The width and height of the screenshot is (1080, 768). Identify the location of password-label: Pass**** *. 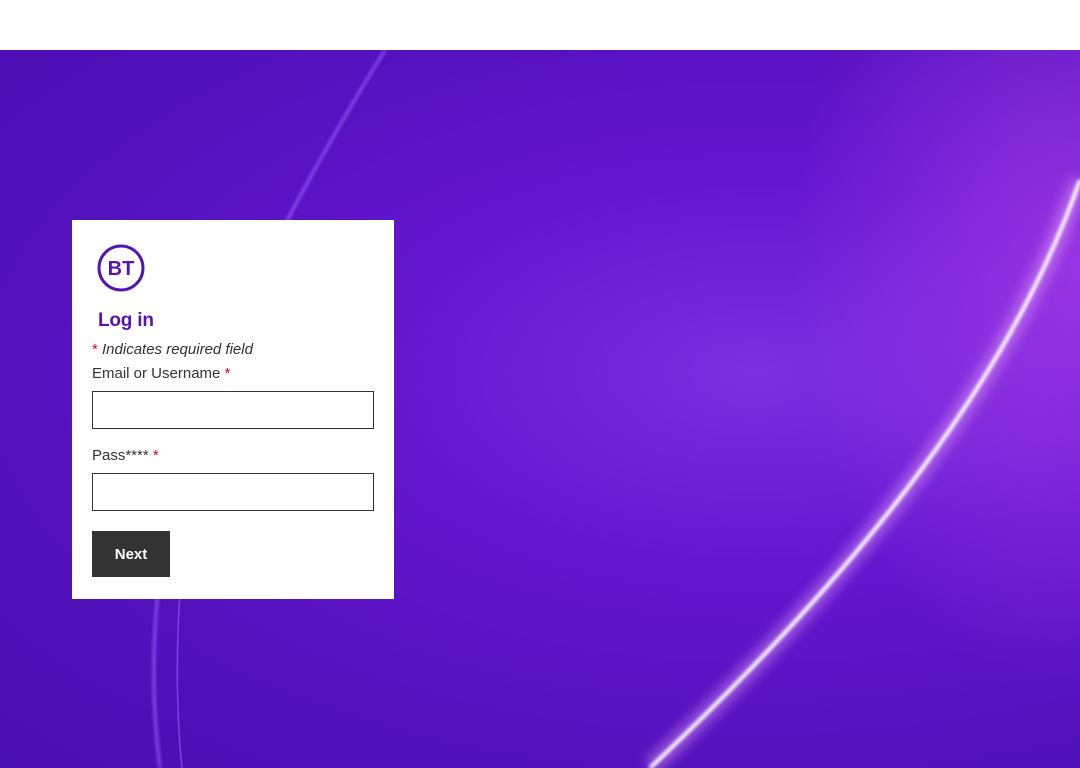
(125, 455).